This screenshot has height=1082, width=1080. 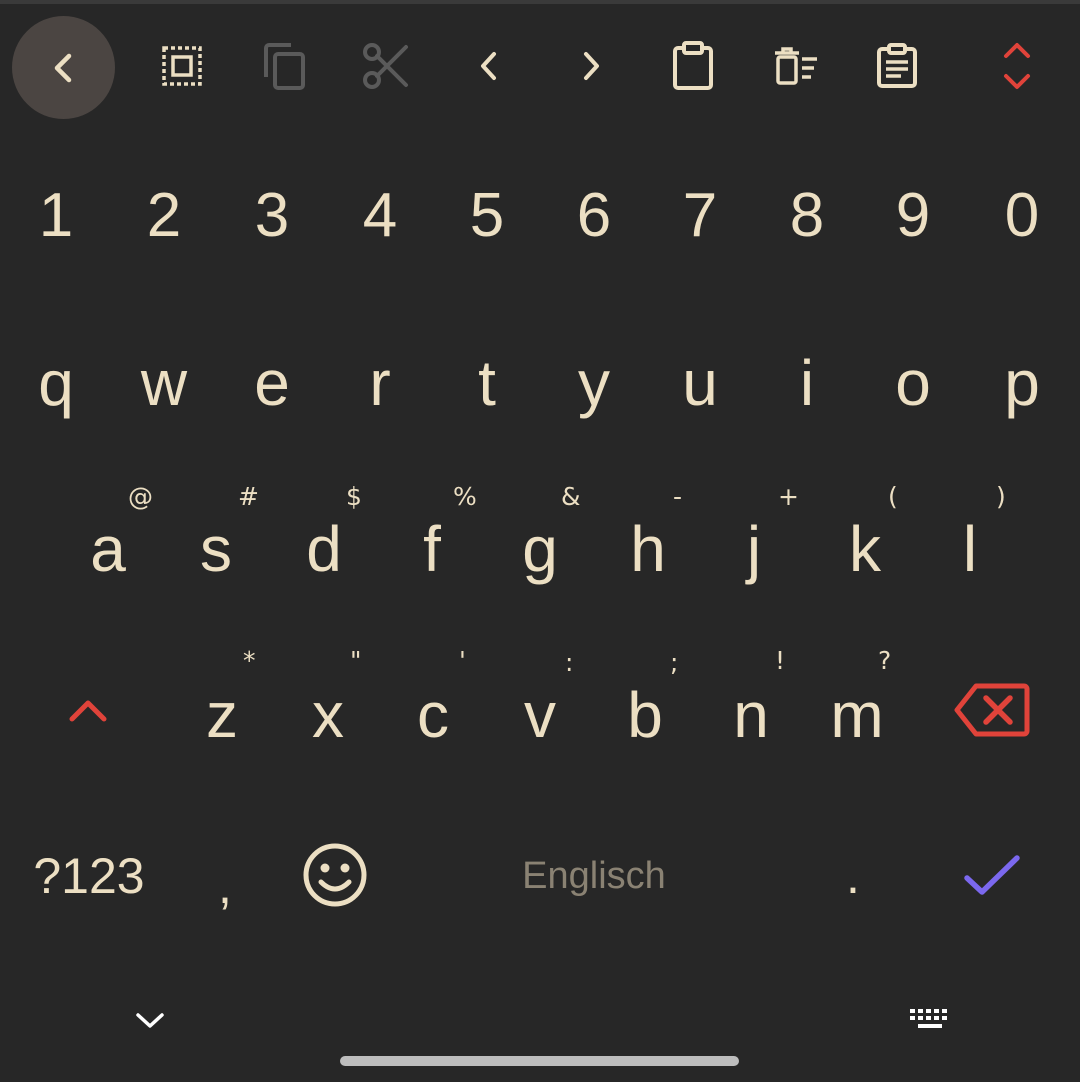 What do you see at coordinates (571, 496) in the screenshot?
I see `key-g-hint: &` at bounding box center [571, 496].